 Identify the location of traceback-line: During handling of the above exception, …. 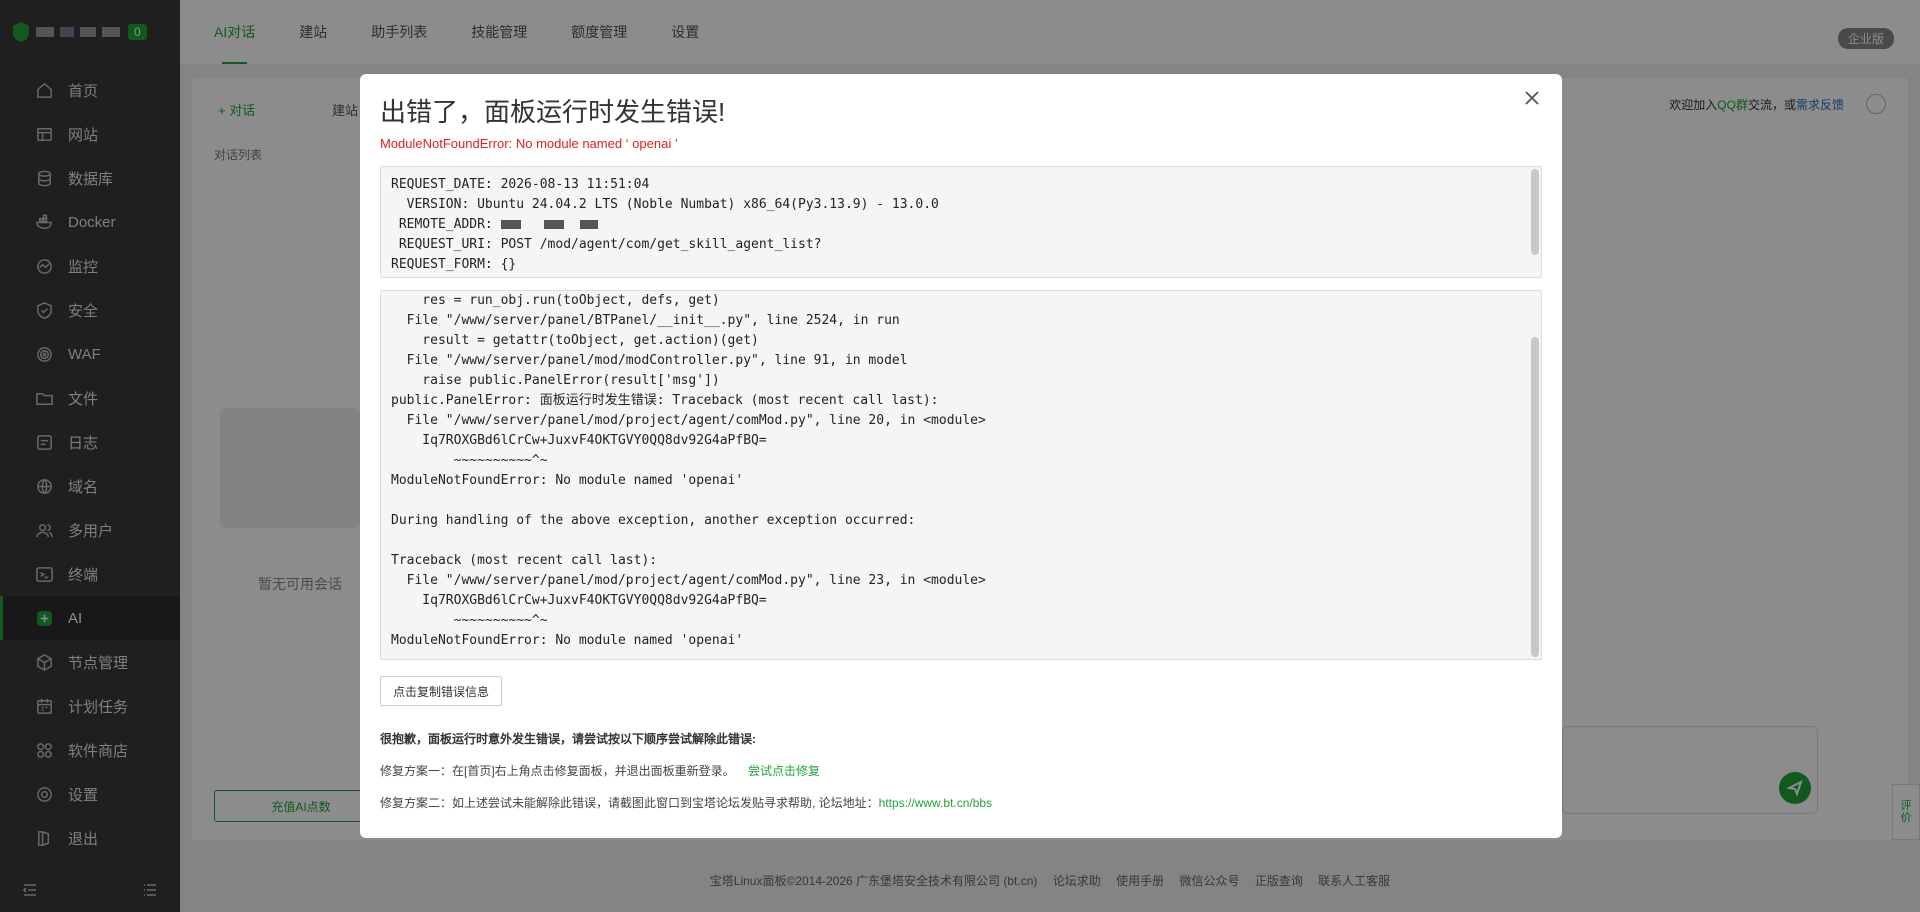
(653, 520).